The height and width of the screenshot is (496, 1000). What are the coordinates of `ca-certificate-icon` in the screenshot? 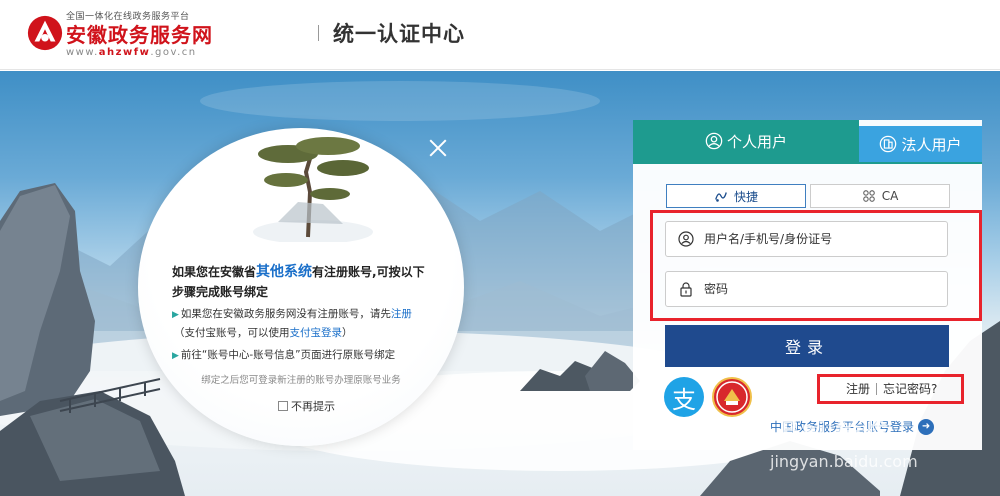 It's located at (868, 196).